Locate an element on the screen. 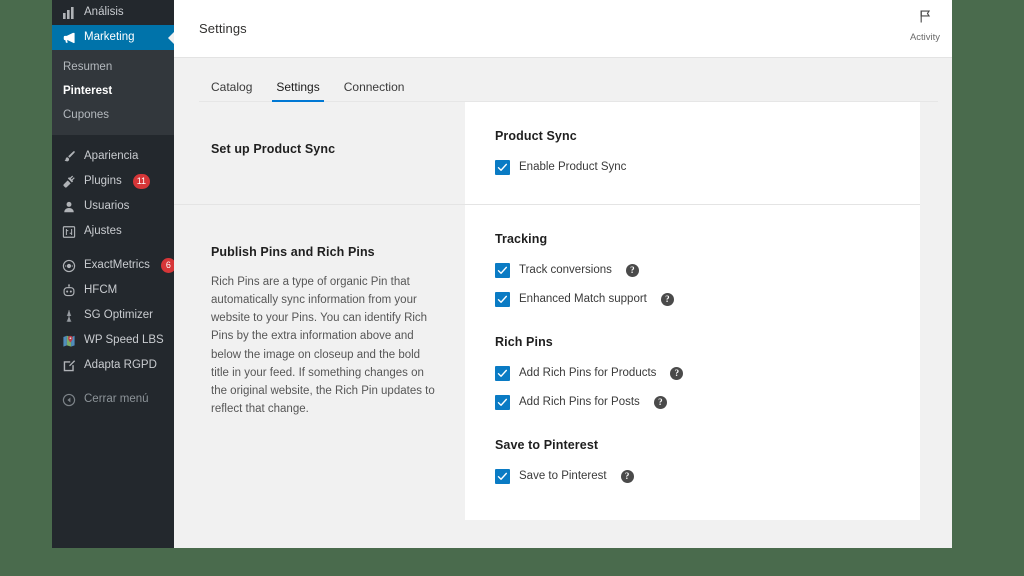  sidebar-item-label: SG Optimizer is located at coordinates (119, 315).